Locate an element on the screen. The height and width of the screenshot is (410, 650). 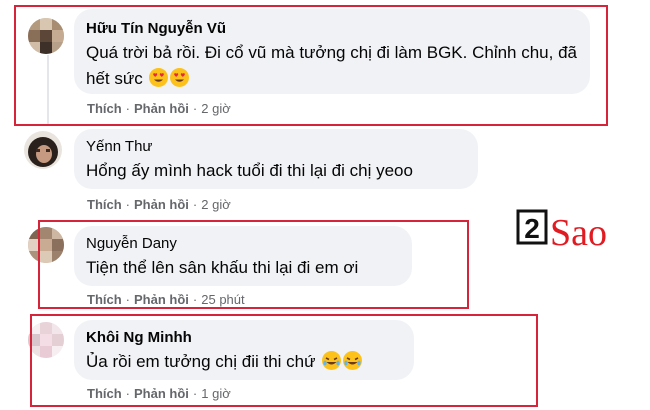
like-link: Thích is located at coordinates (104, 204).